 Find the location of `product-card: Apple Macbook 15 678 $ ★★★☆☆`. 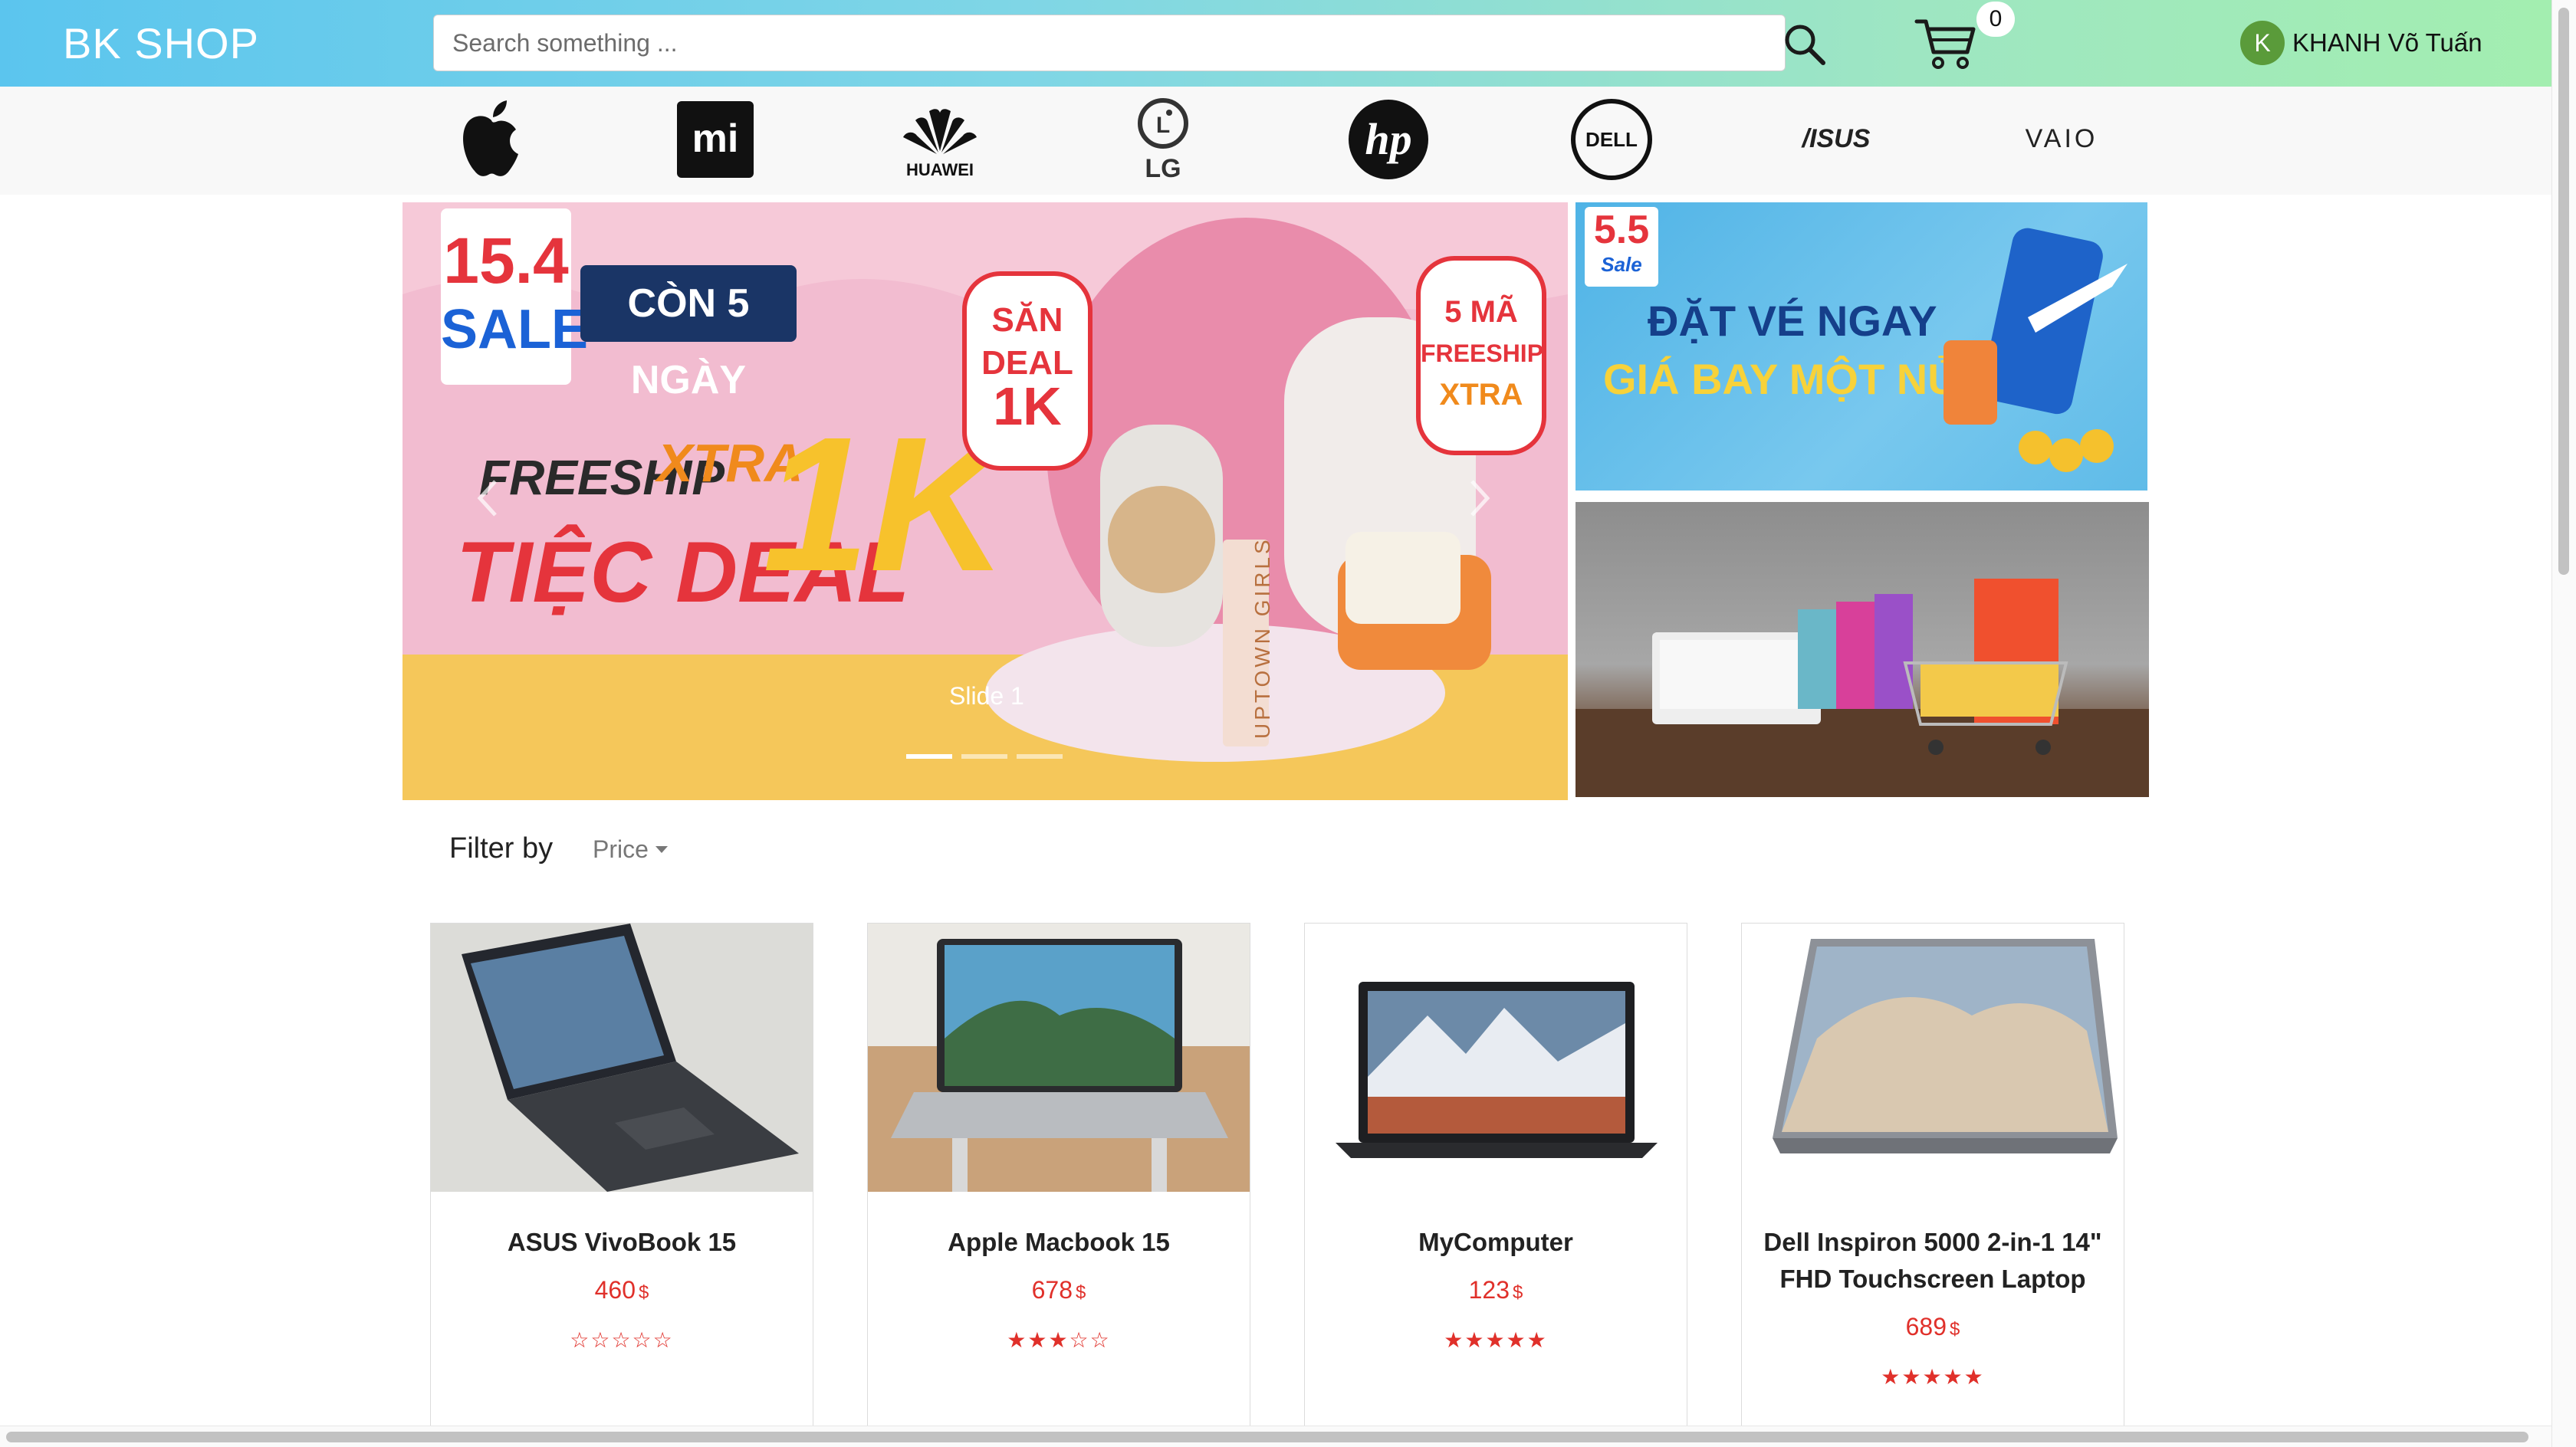

product-card: Apple Macbook 15 678 $ ★★★☆☆ is located at coordinates (1058, 1185).